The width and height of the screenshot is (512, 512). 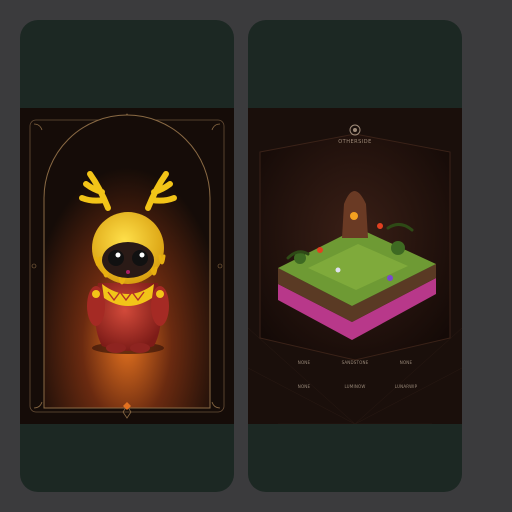 I want to click on stat-value-6: LUNARWIP, so click(x=406, y=386).